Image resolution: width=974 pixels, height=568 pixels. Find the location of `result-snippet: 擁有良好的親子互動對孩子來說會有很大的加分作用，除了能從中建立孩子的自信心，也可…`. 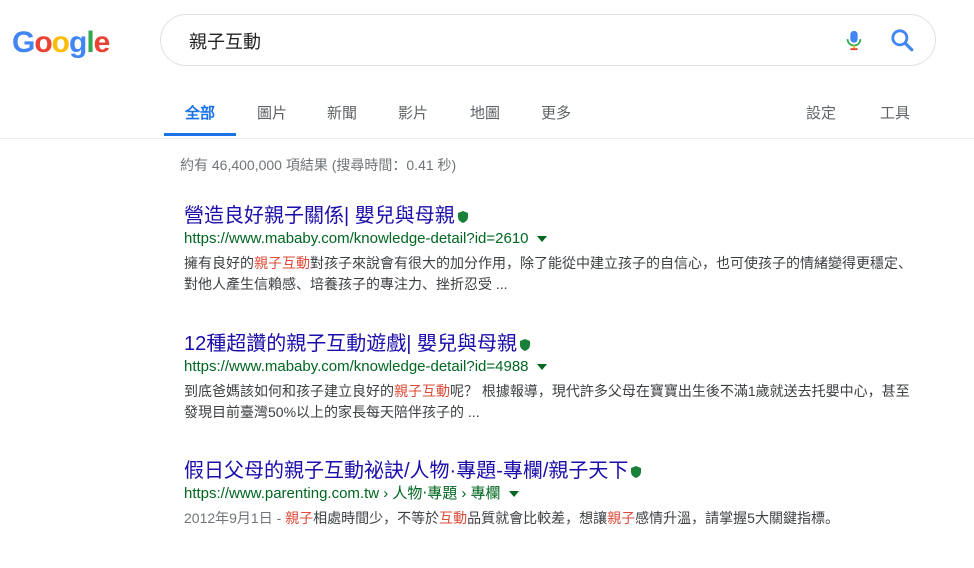

result-snippet: 擁有良好的親子互動對孩子來說會有很大的加分作用，除了能從中建立孩子的自信心，也可… is located at coordinates (551, 274).